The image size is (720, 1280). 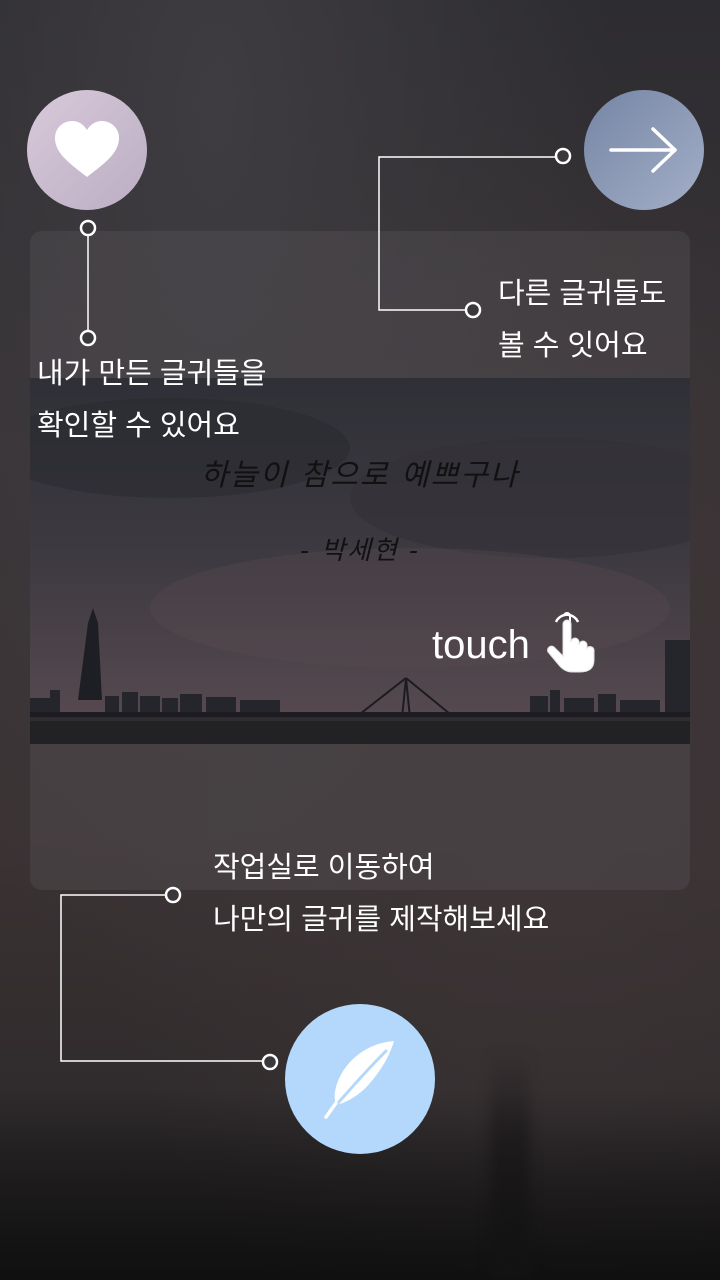 I want to click on touch-hint: touch, so click(x=514, y=645).